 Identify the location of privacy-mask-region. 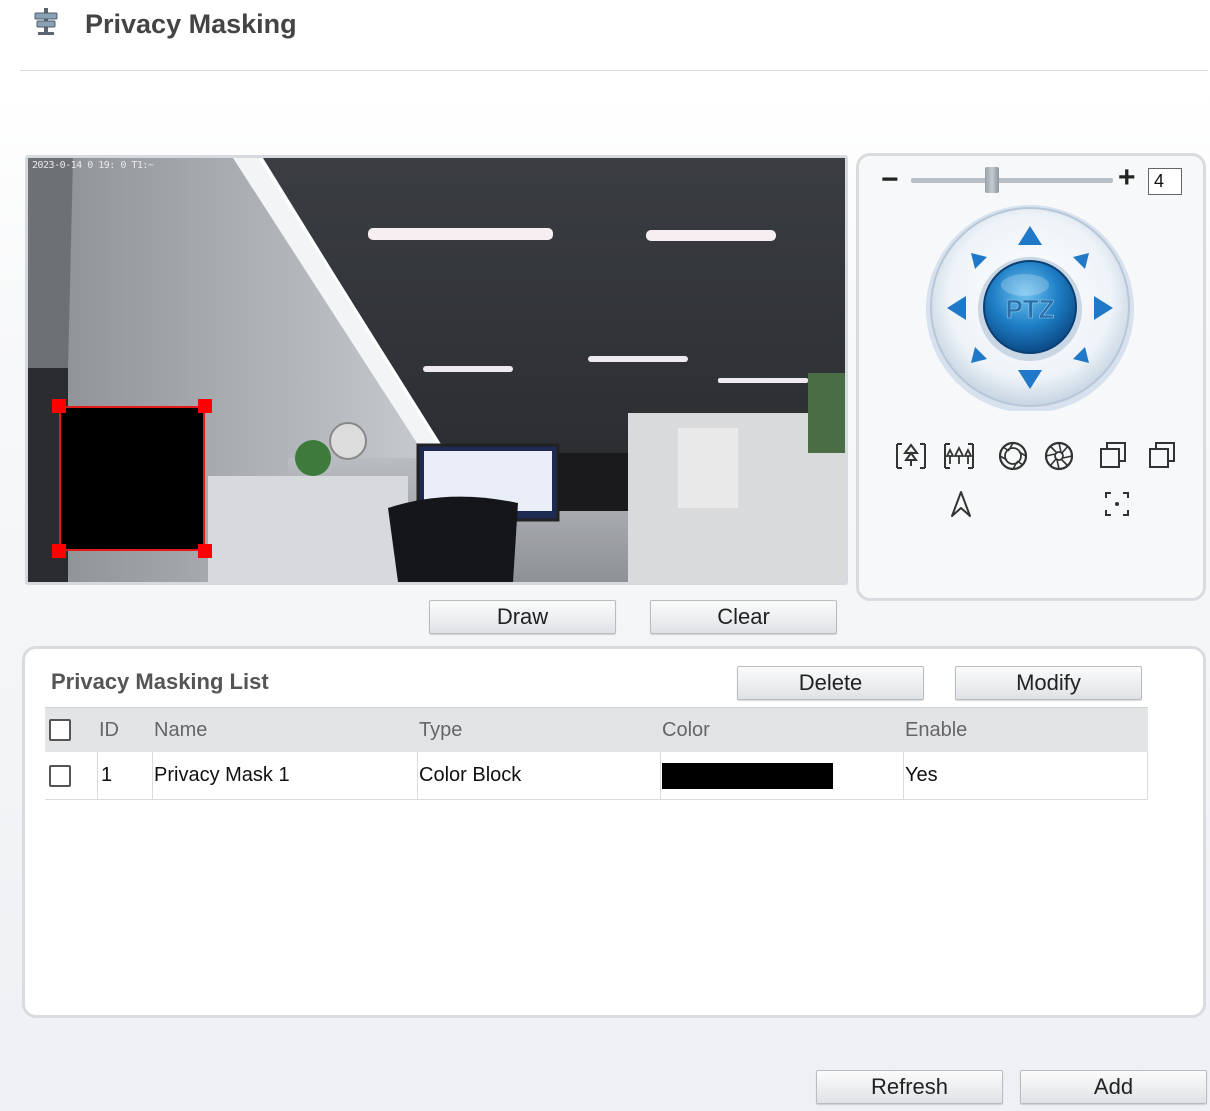
(132, 478).